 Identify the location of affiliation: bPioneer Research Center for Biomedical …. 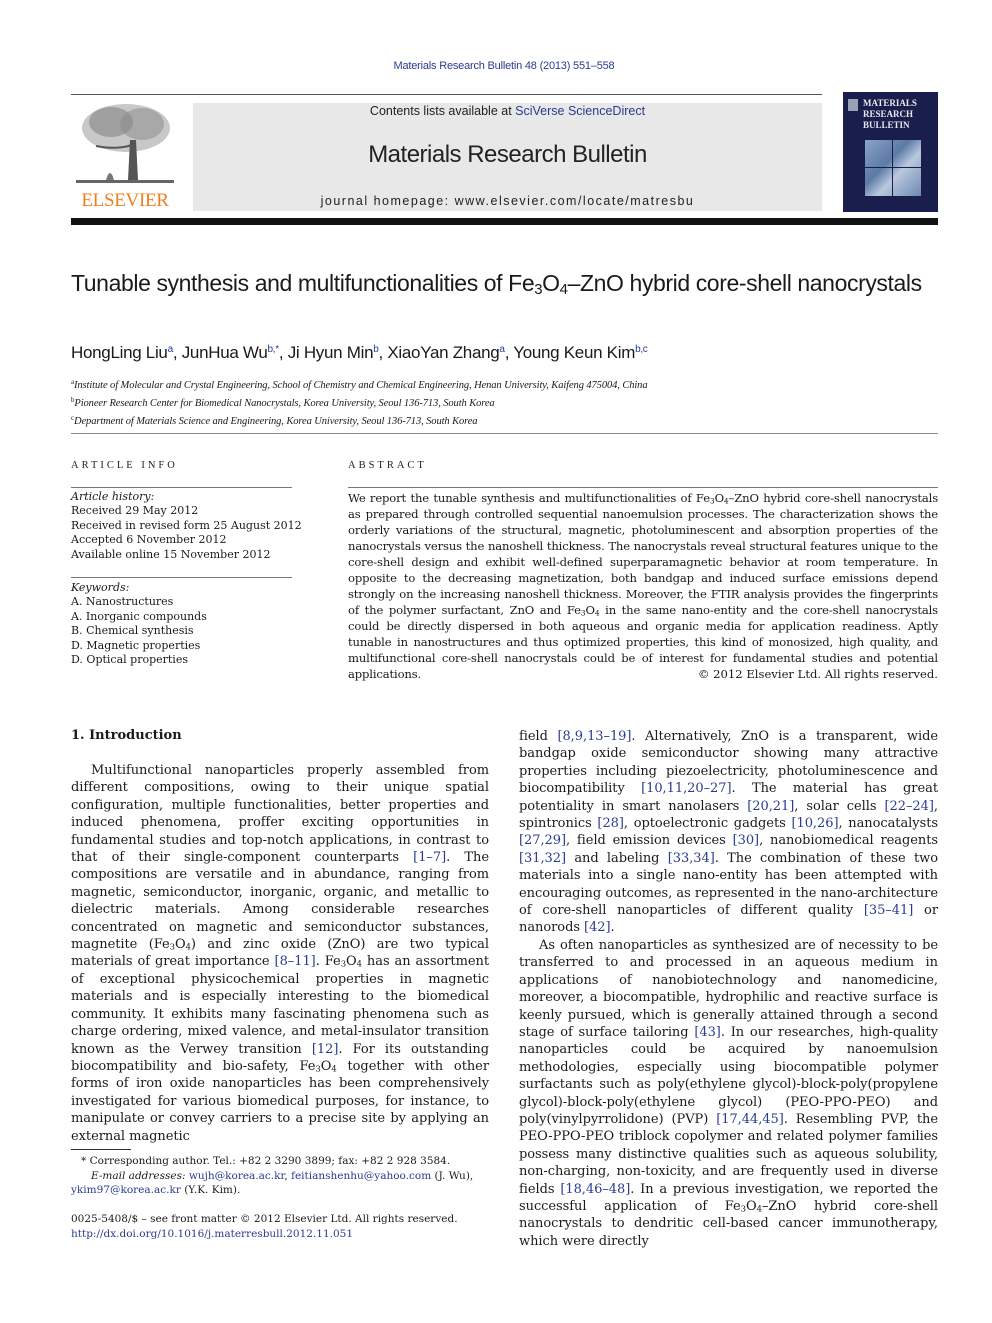
(283, 402).